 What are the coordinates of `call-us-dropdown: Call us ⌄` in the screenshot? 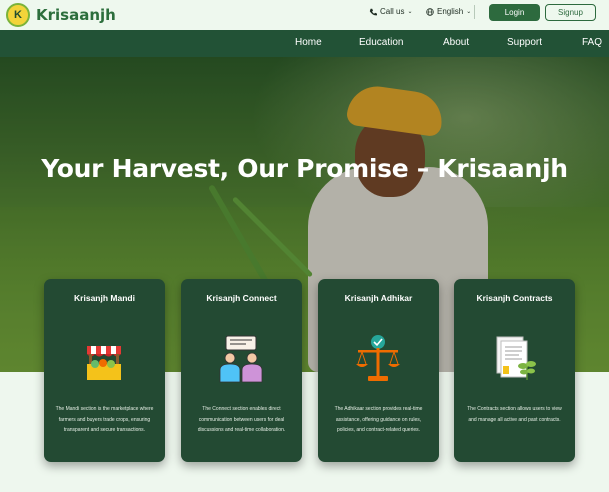 It's located at (390, 11).